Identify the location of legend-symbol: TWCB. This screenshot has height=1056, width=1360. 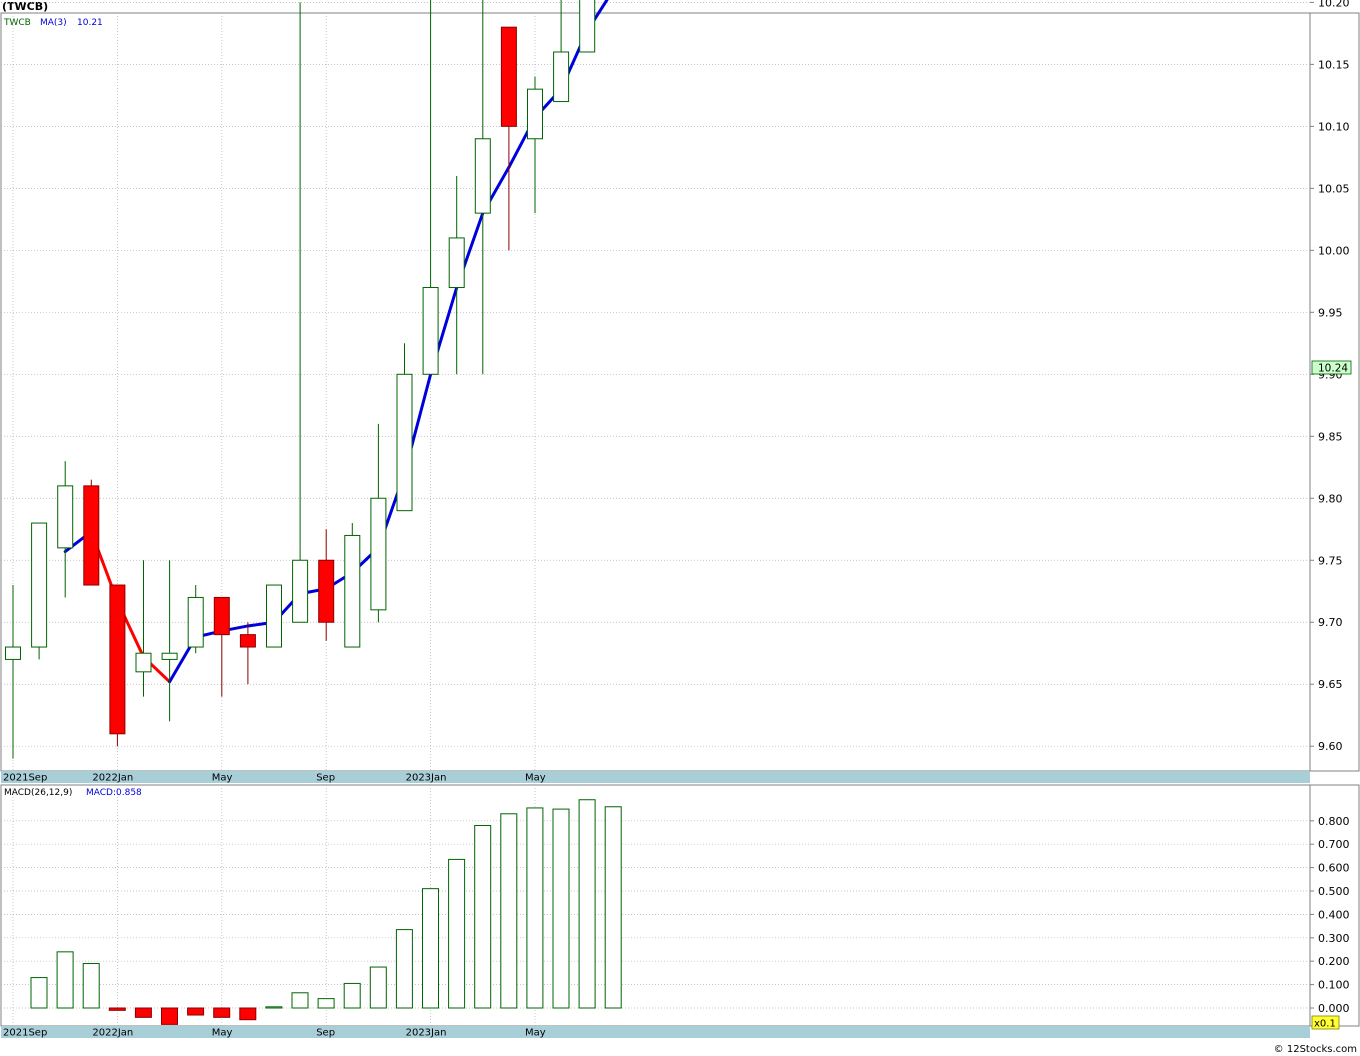
(17, 23).